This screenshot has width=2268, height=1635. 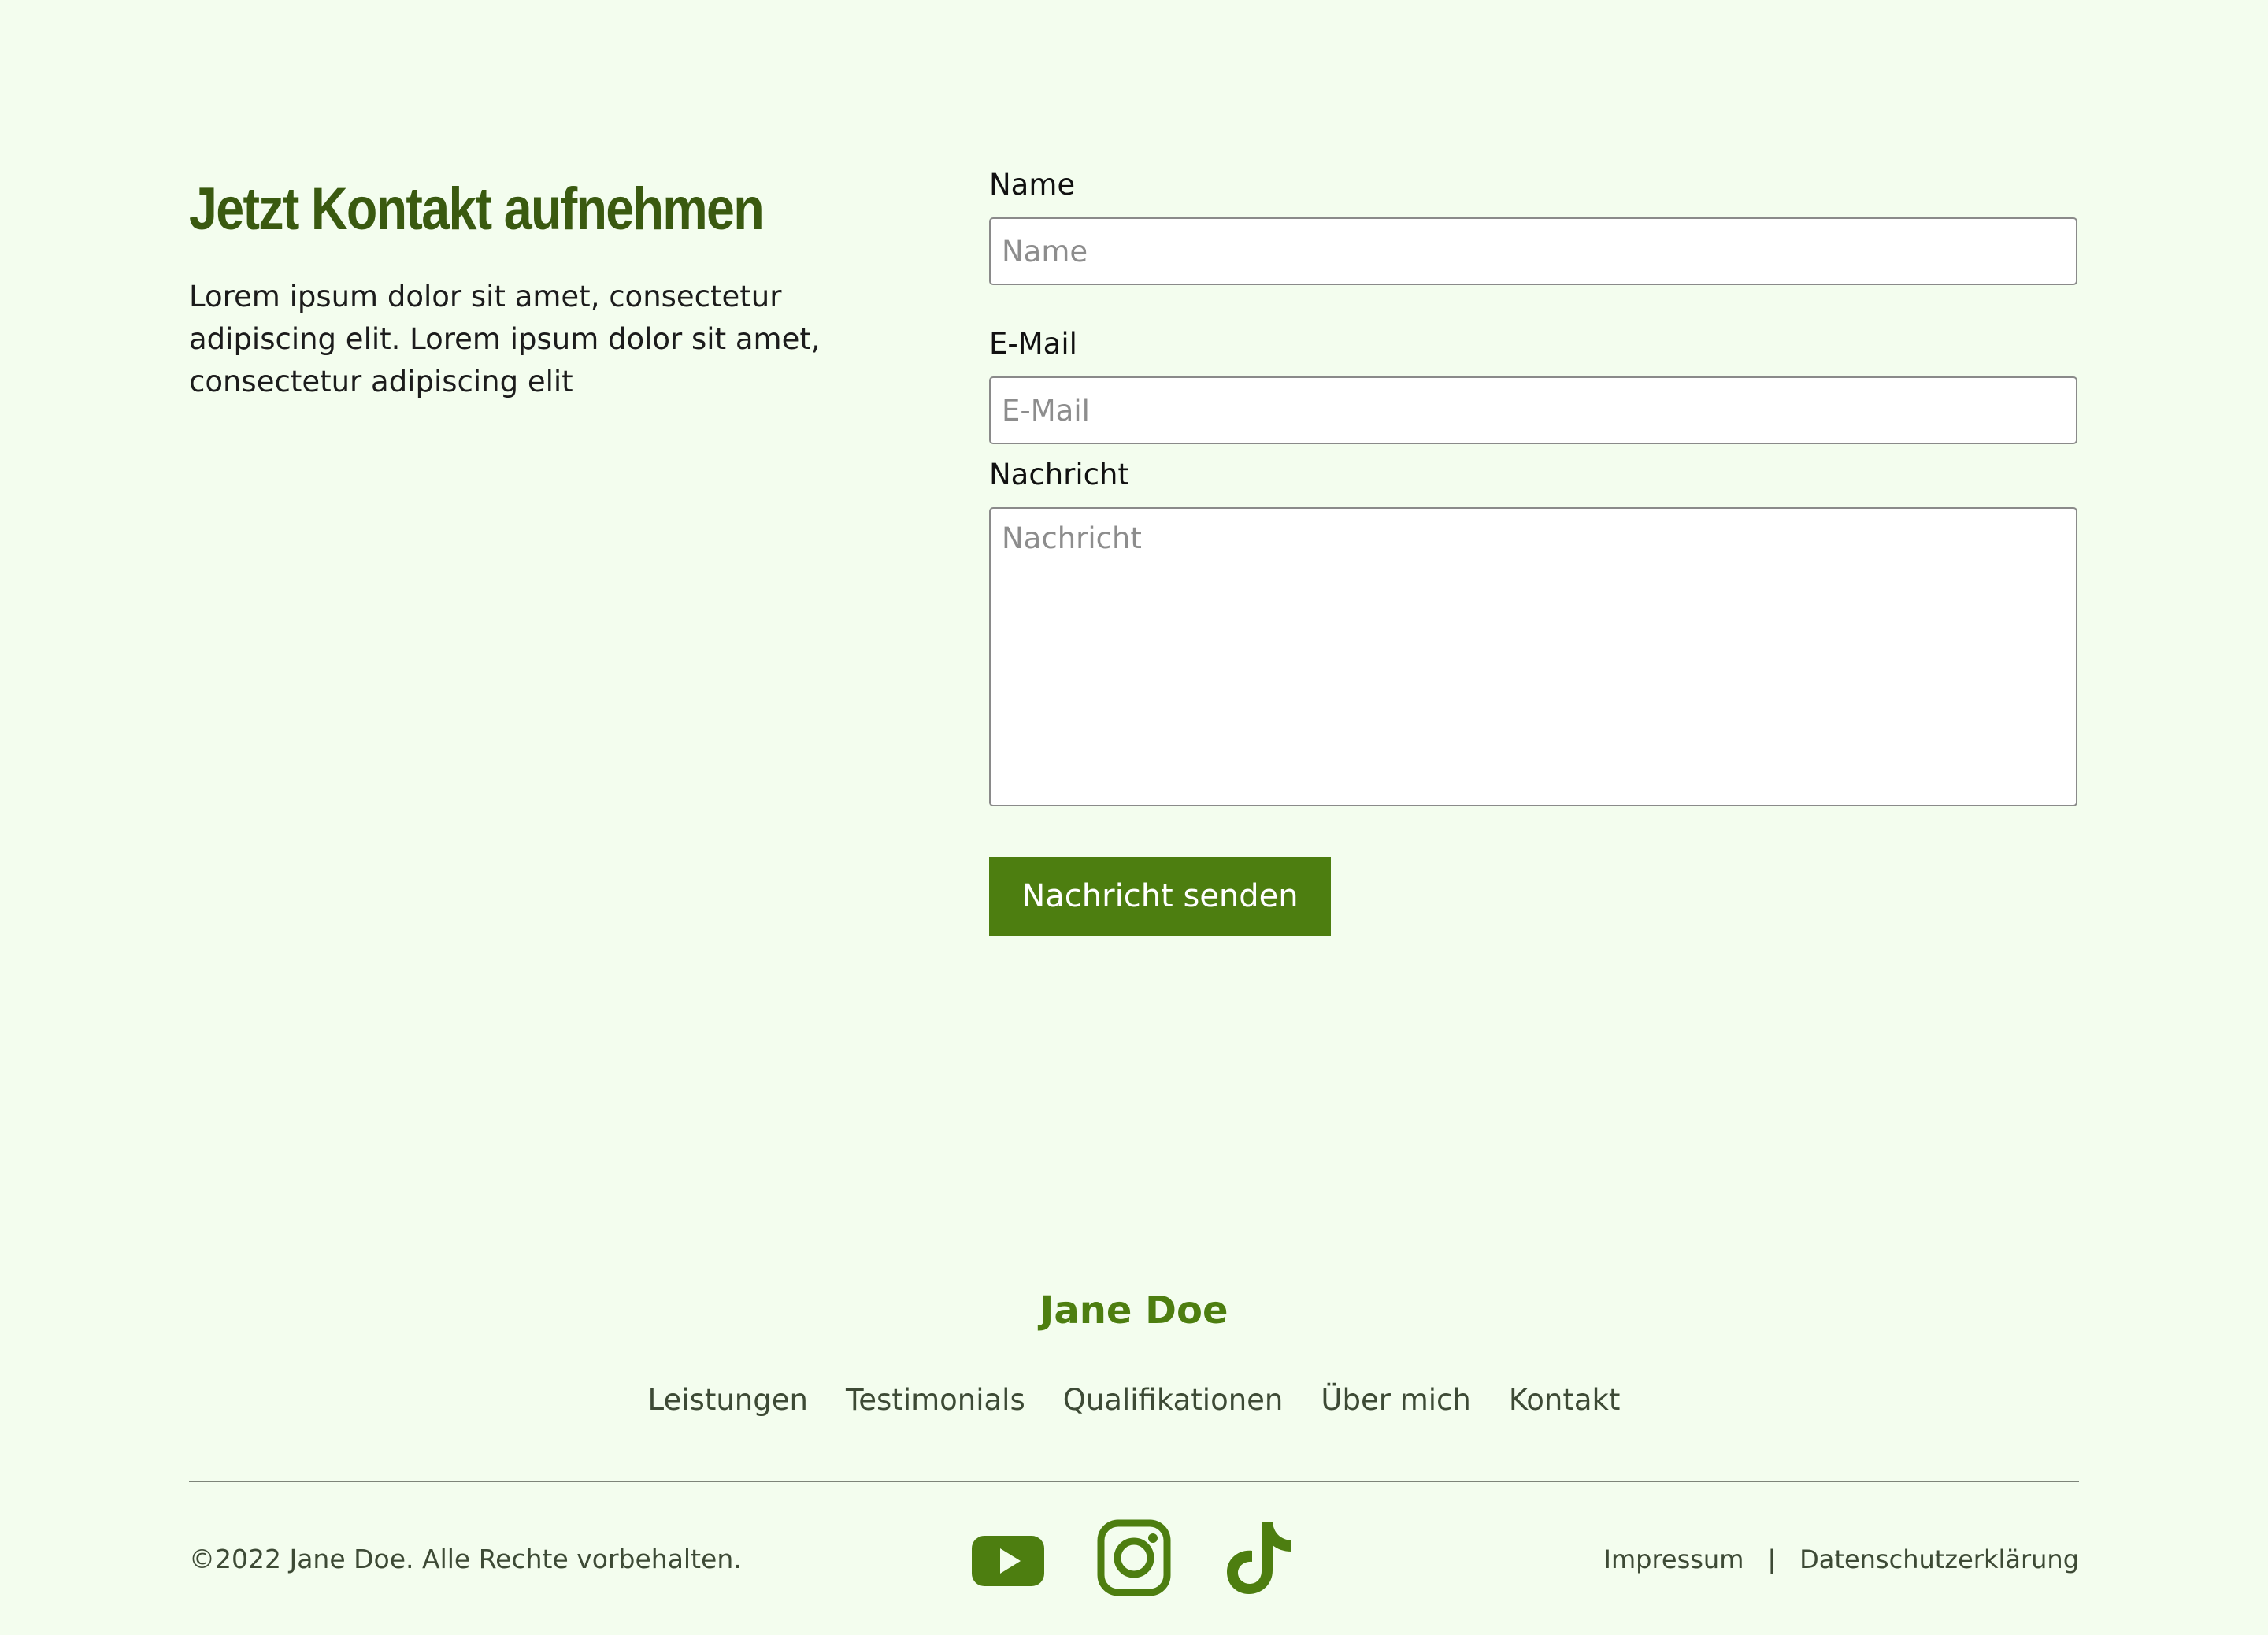 What do you see at coordinates (1260, 1558) in the screenshot?
I see `tiktok-icon` at bounding box center [1260, 1558].